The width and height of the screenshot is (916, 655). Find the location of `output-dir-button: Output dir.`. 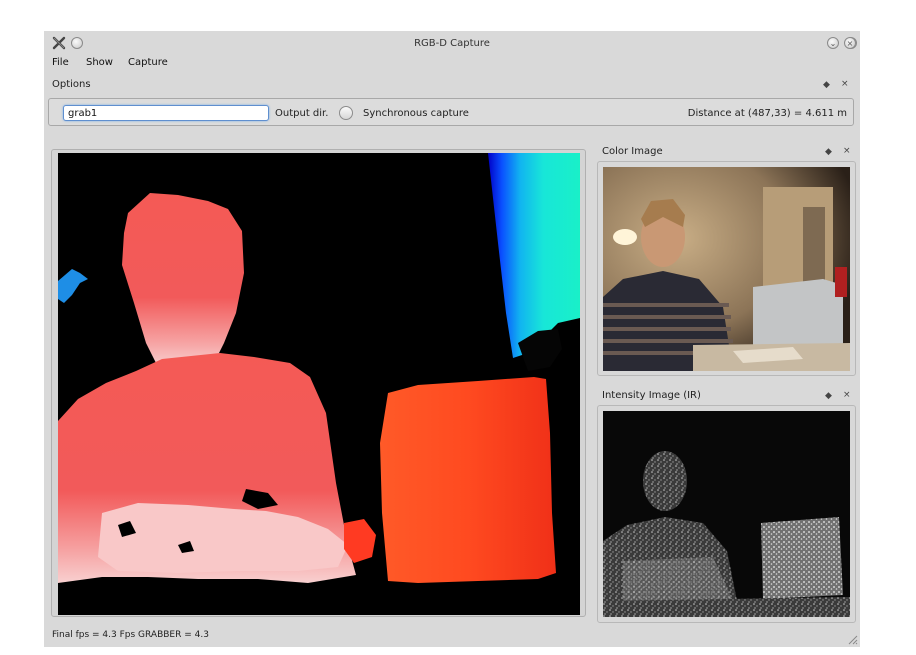

output-dir-button: Output dir. is located at coordinates (301, 113).